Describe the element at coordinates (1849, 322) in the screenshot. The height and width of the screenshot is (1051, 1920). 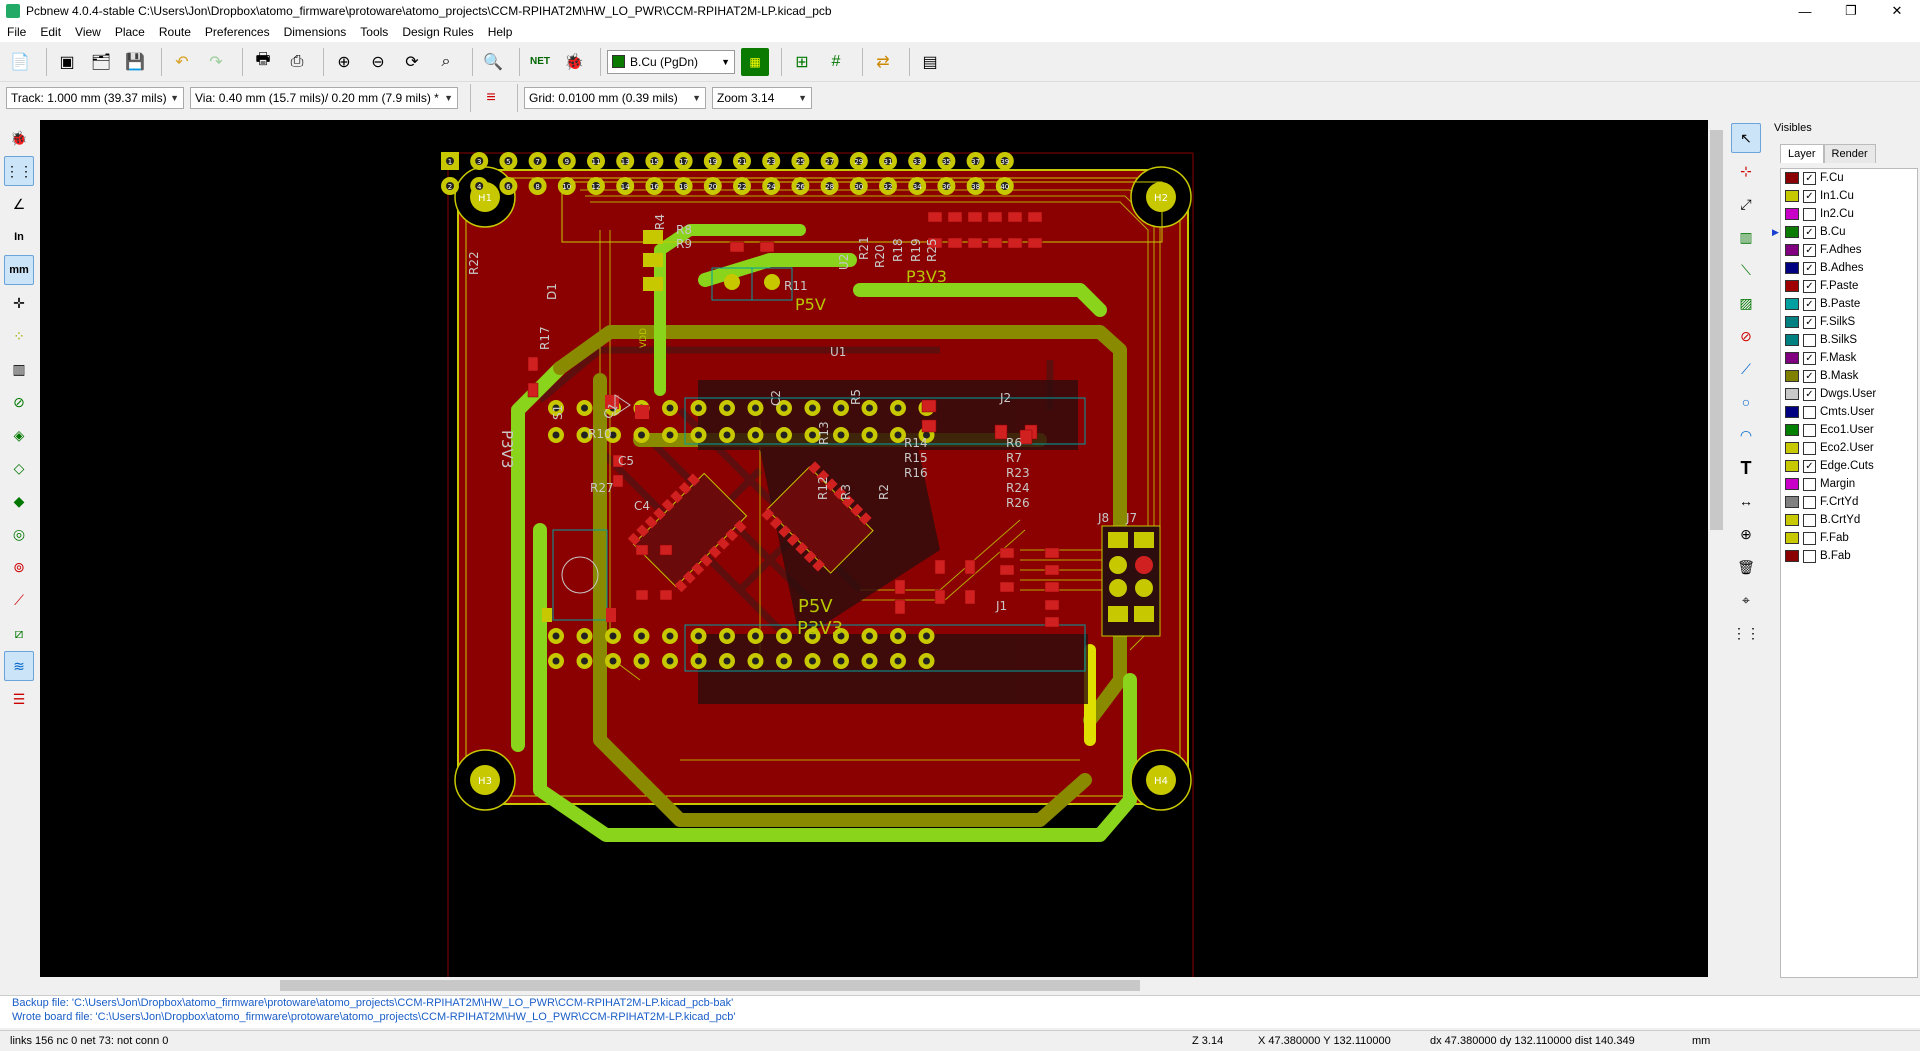
I see `layer-row-f-silks: ✓ F.SilkS` at that location.